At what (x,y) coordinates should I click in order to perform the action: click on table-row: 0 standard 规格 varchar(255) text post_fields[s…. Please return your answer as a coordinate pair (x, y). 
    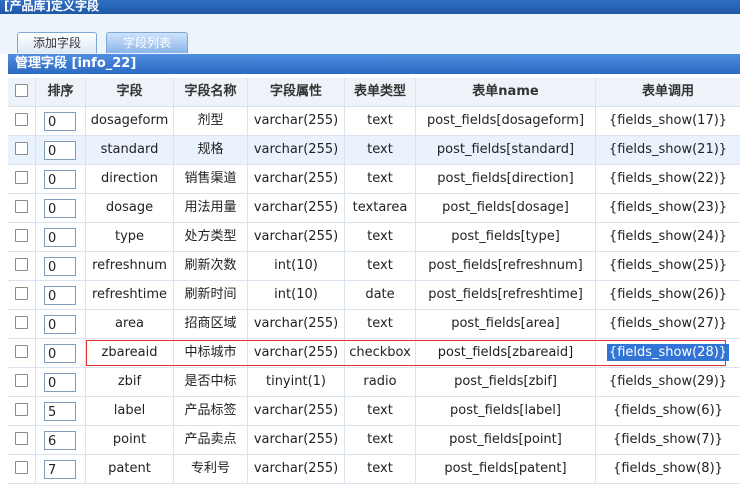
    Looking at the image, I should click on (374, 150).